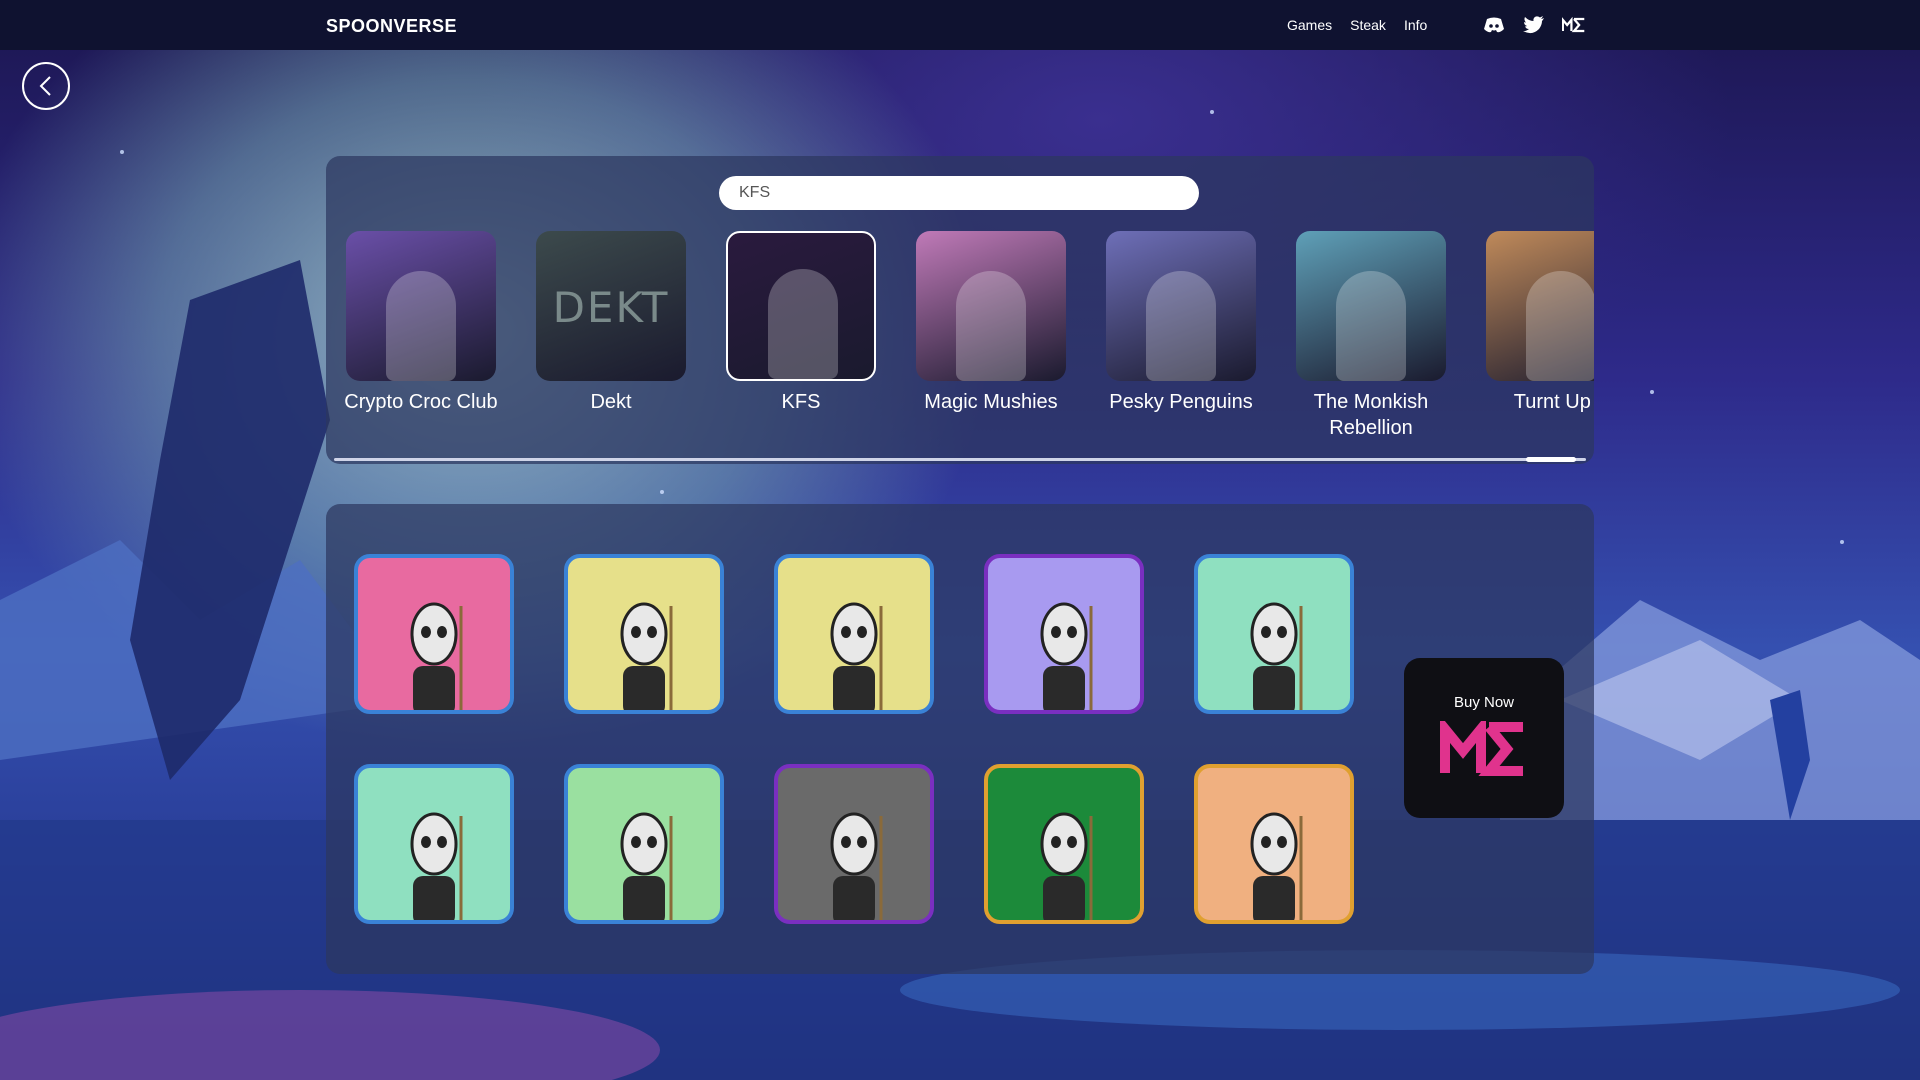 The width and height of the screenshot is (1920, 1080). I want to click on buy-now-label: Buy Now, so click(1484, 702).